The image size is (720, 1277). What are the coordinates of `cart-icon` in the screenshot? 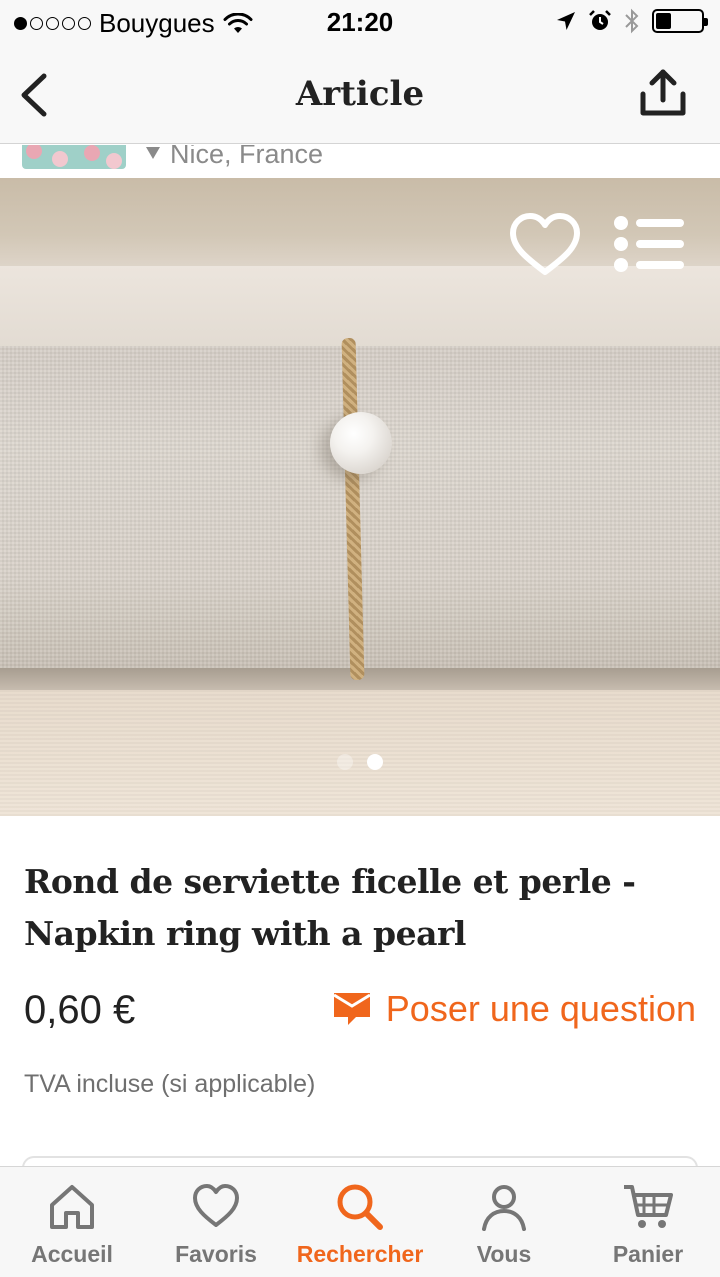 It's located at (648, 1206).